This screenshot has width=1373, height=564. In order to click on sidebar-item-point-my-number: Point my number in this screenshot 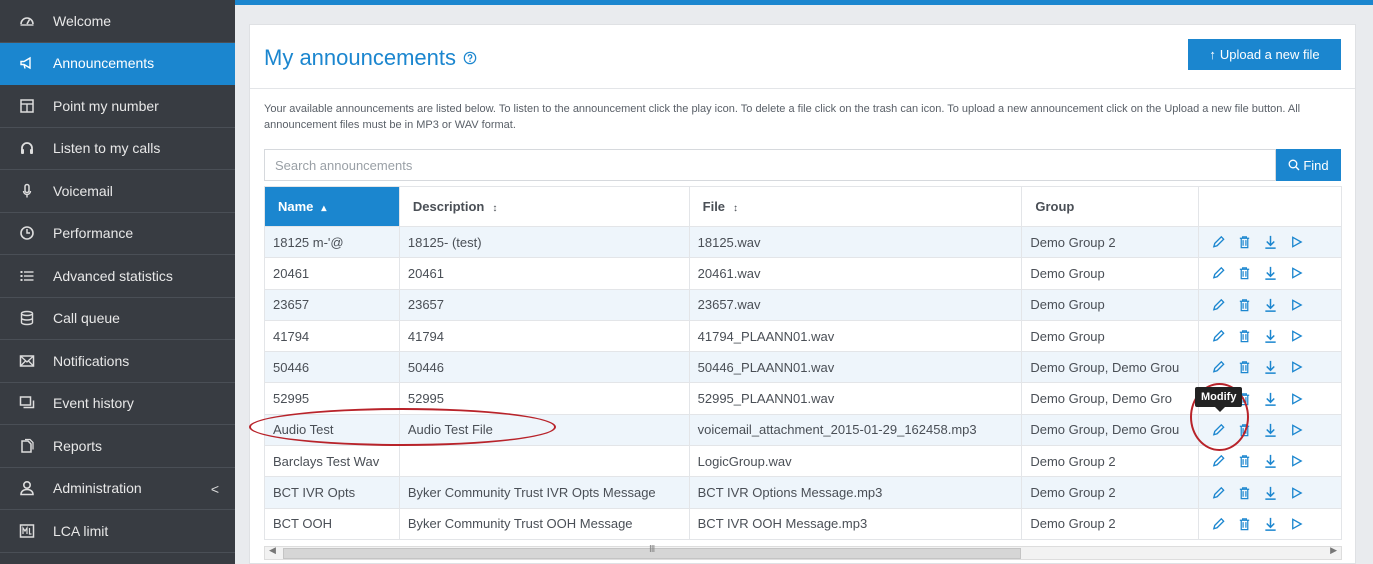, I will do `click(117, 106)`.